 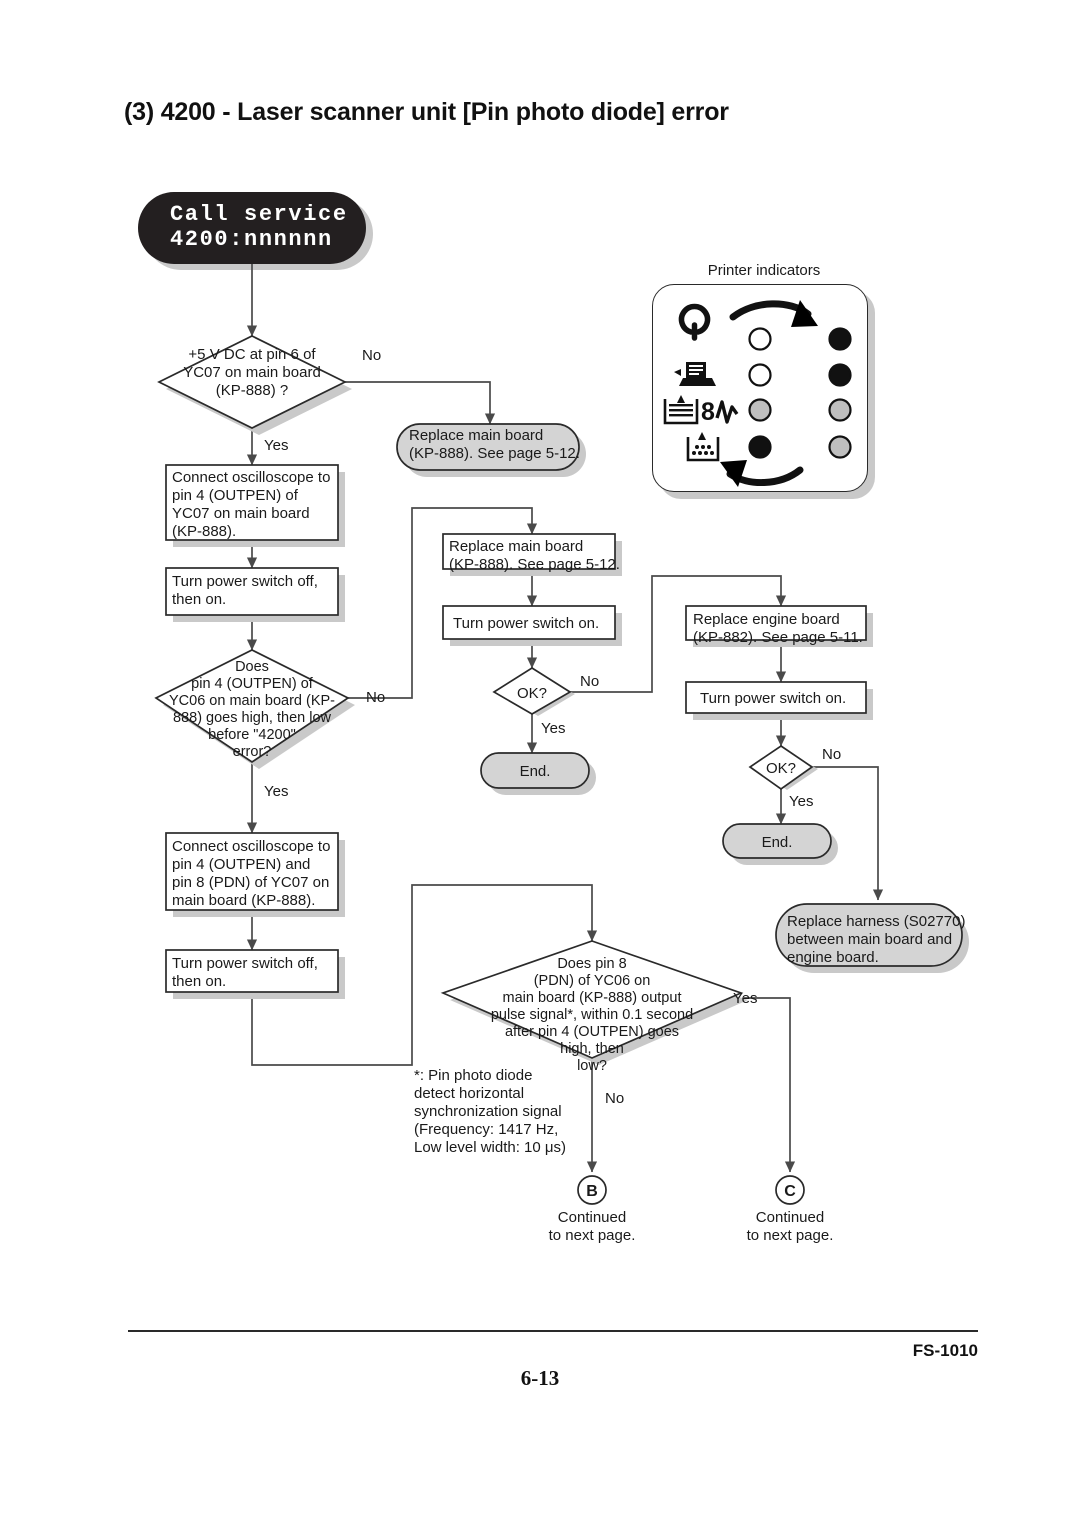 What do you see at coordinates (252, 591) in the screenshot?
I see `process-power-cycle-1: Turn power switch off, then on.` at bounding box center [252, 591].